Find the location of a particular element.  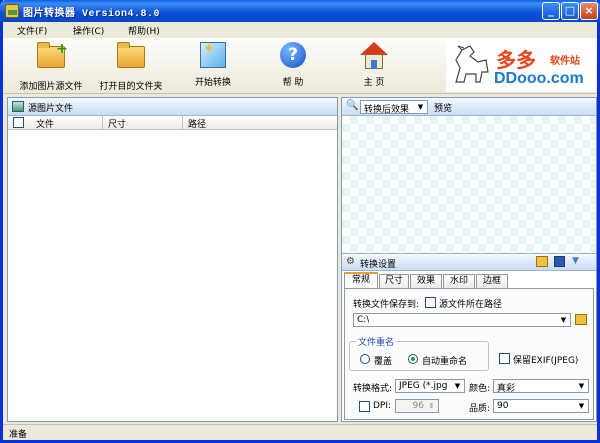

keep-exif-checkbox is located at coordinates (504, 358).